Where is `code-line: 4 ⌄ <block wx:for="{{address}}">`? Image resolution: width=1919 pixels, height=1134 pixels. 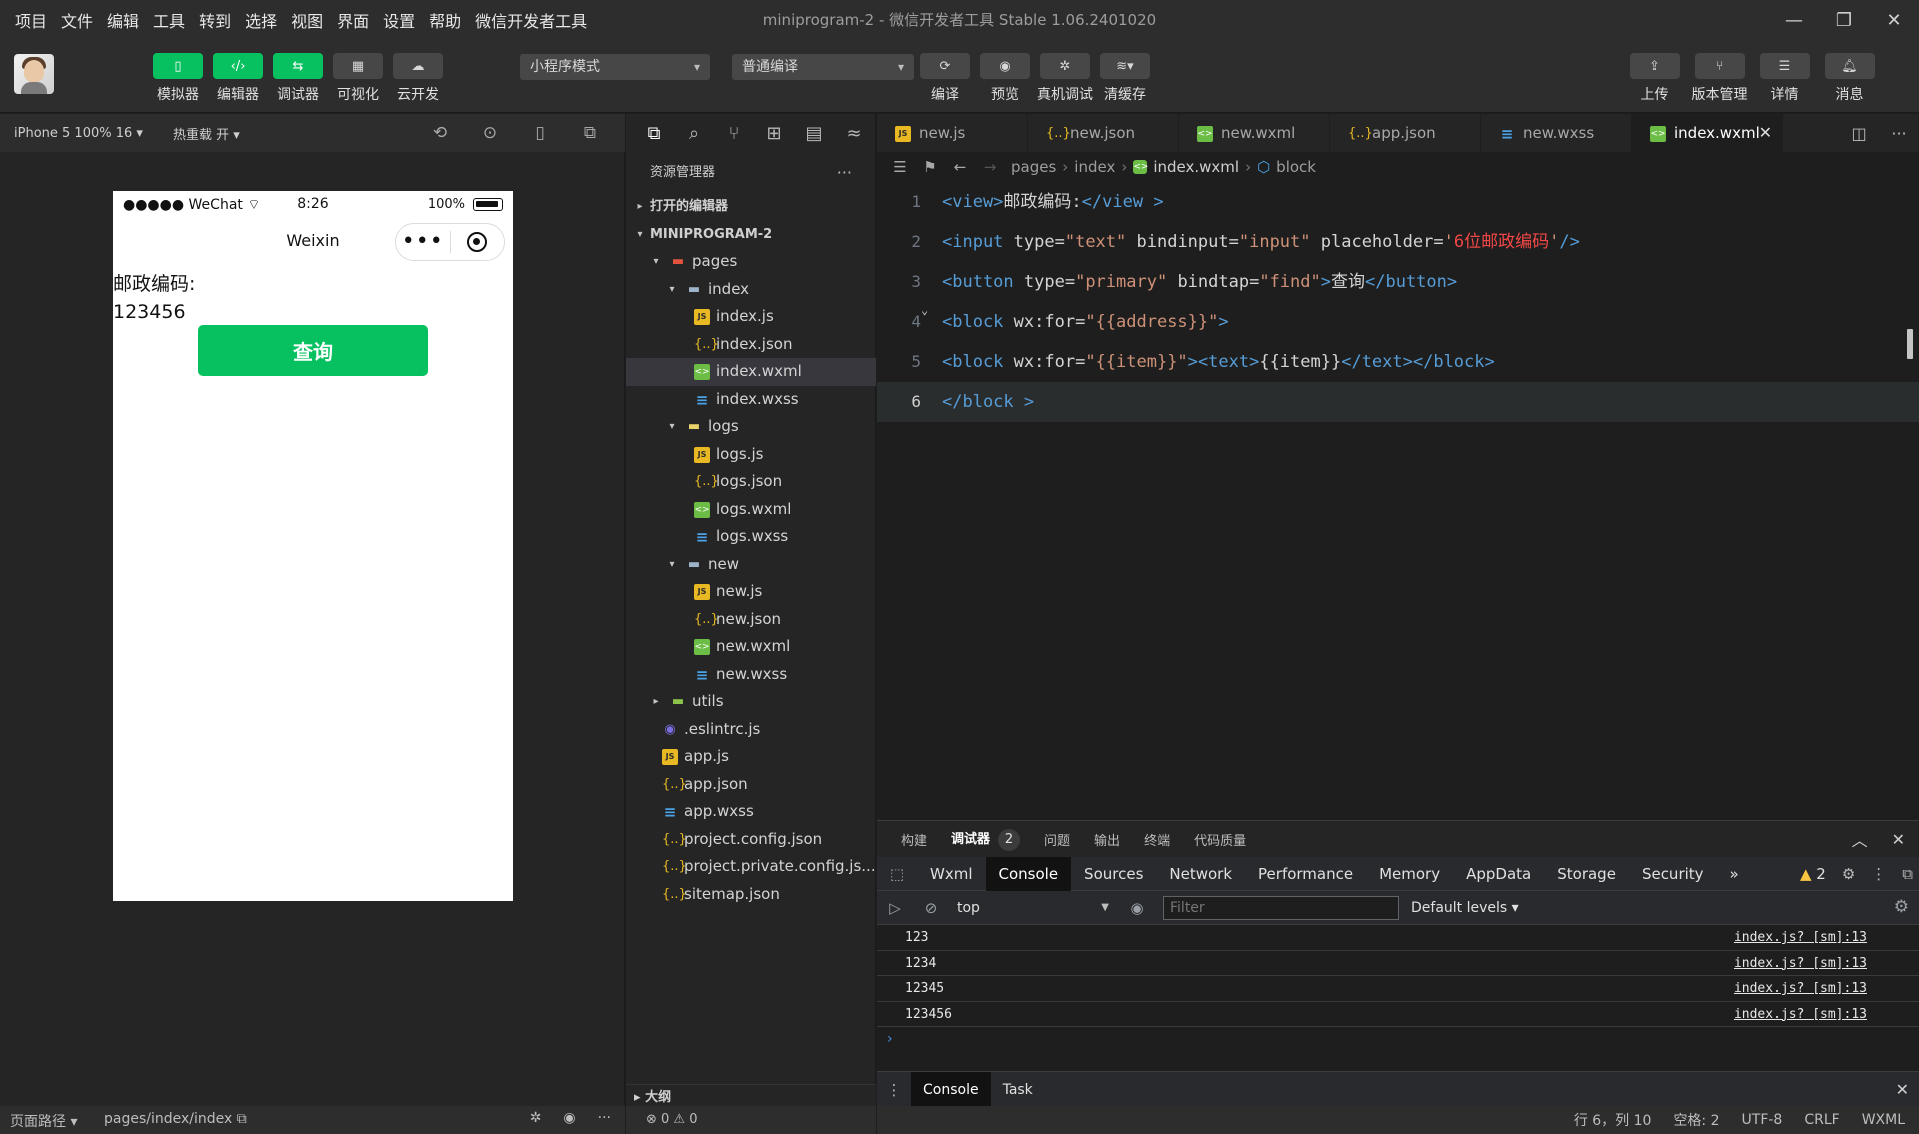
code-line: 4 ⌄ <block wx:for="{{address}}"> is located at coordinates (1398, 322).